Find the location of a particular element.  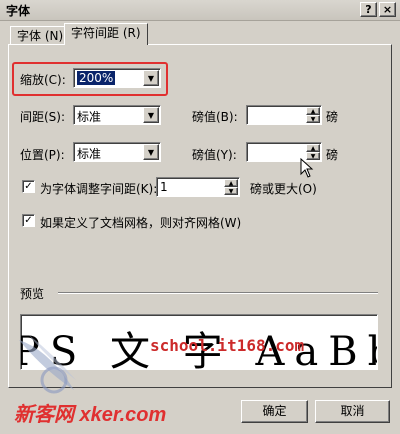

watermark-site: school.it168.com is located at coordinates (227, 345).